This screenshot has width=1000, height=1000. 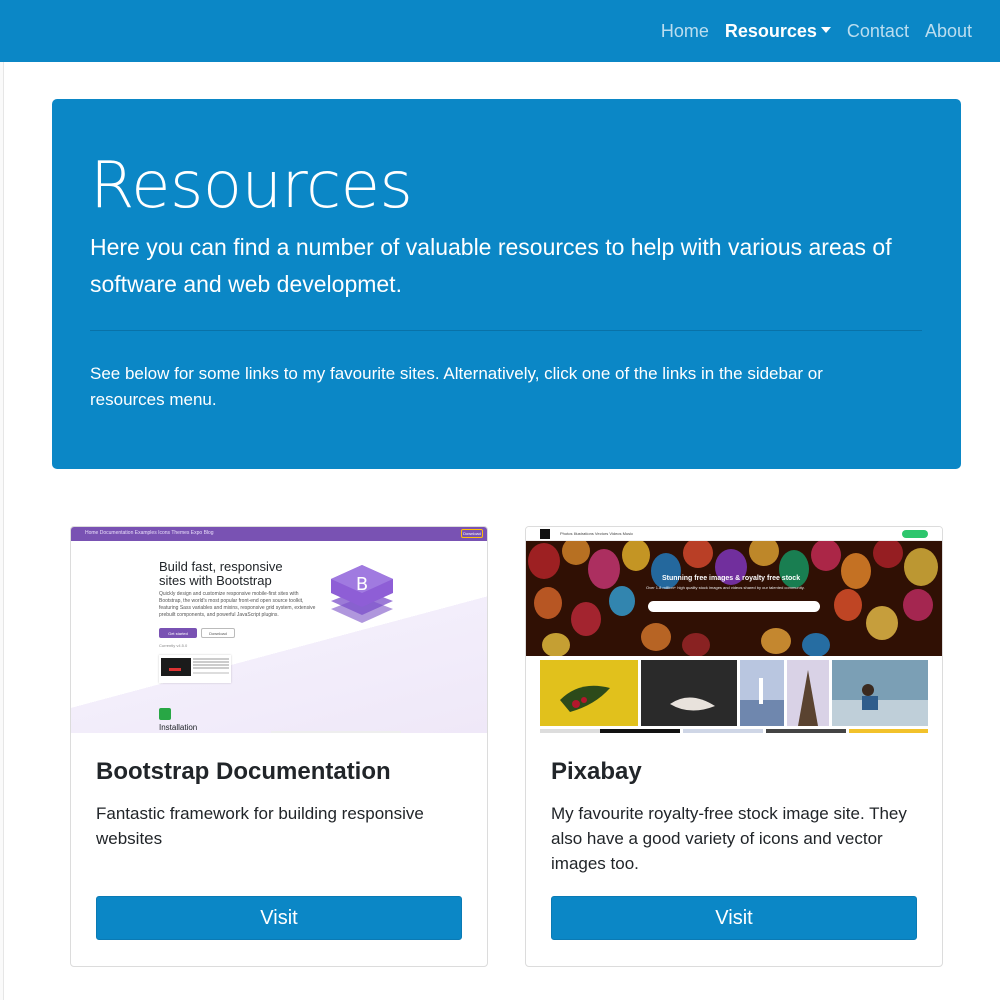 What do you see at coordinates (173, 645) in the screenshot?
I see `thumbnail-version: Currently v4.5.0` at bounding box center [173, 645].